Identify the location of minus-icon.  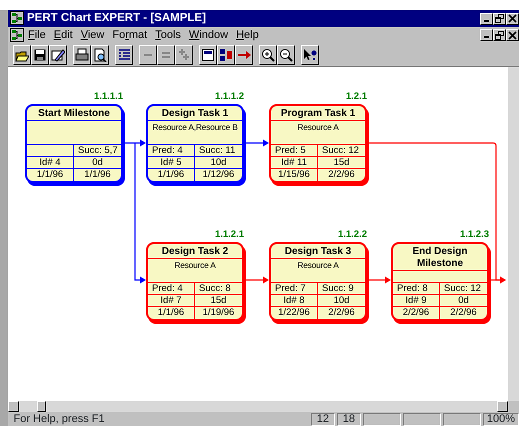
(148, 55).